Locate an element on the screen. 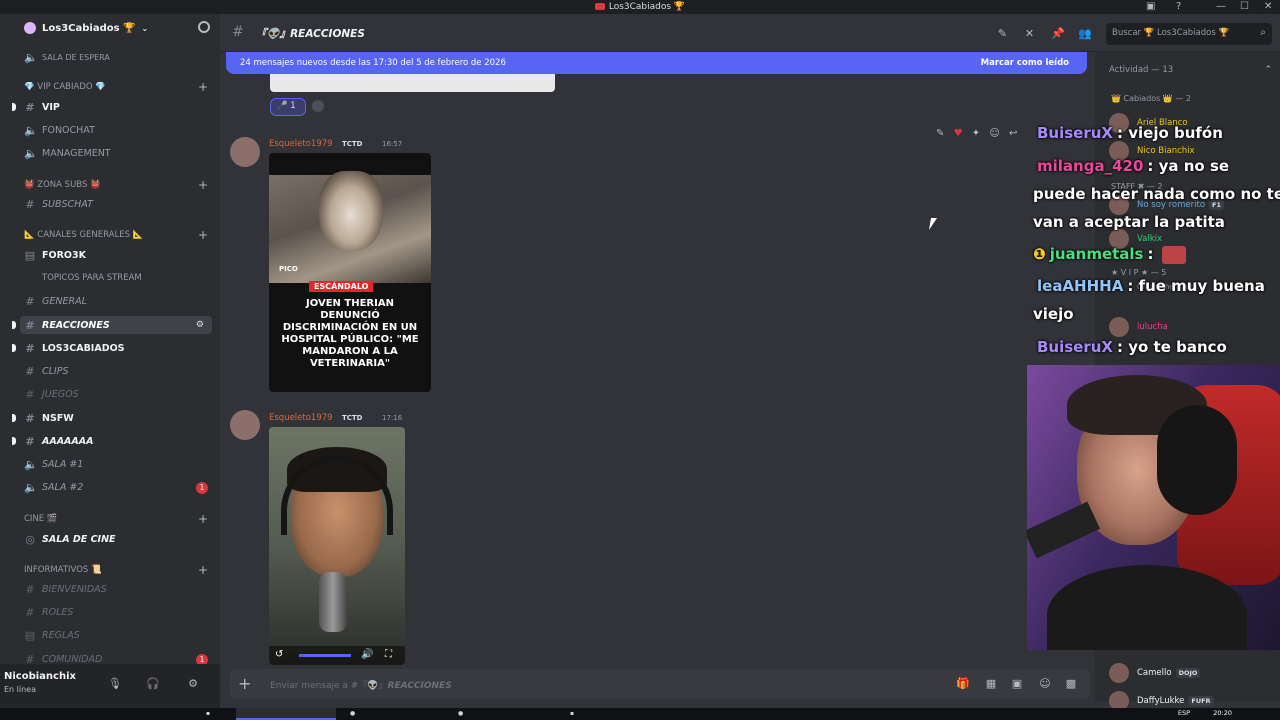  channel-juegos: # JUEGOS is located at coordinates (119, 394).